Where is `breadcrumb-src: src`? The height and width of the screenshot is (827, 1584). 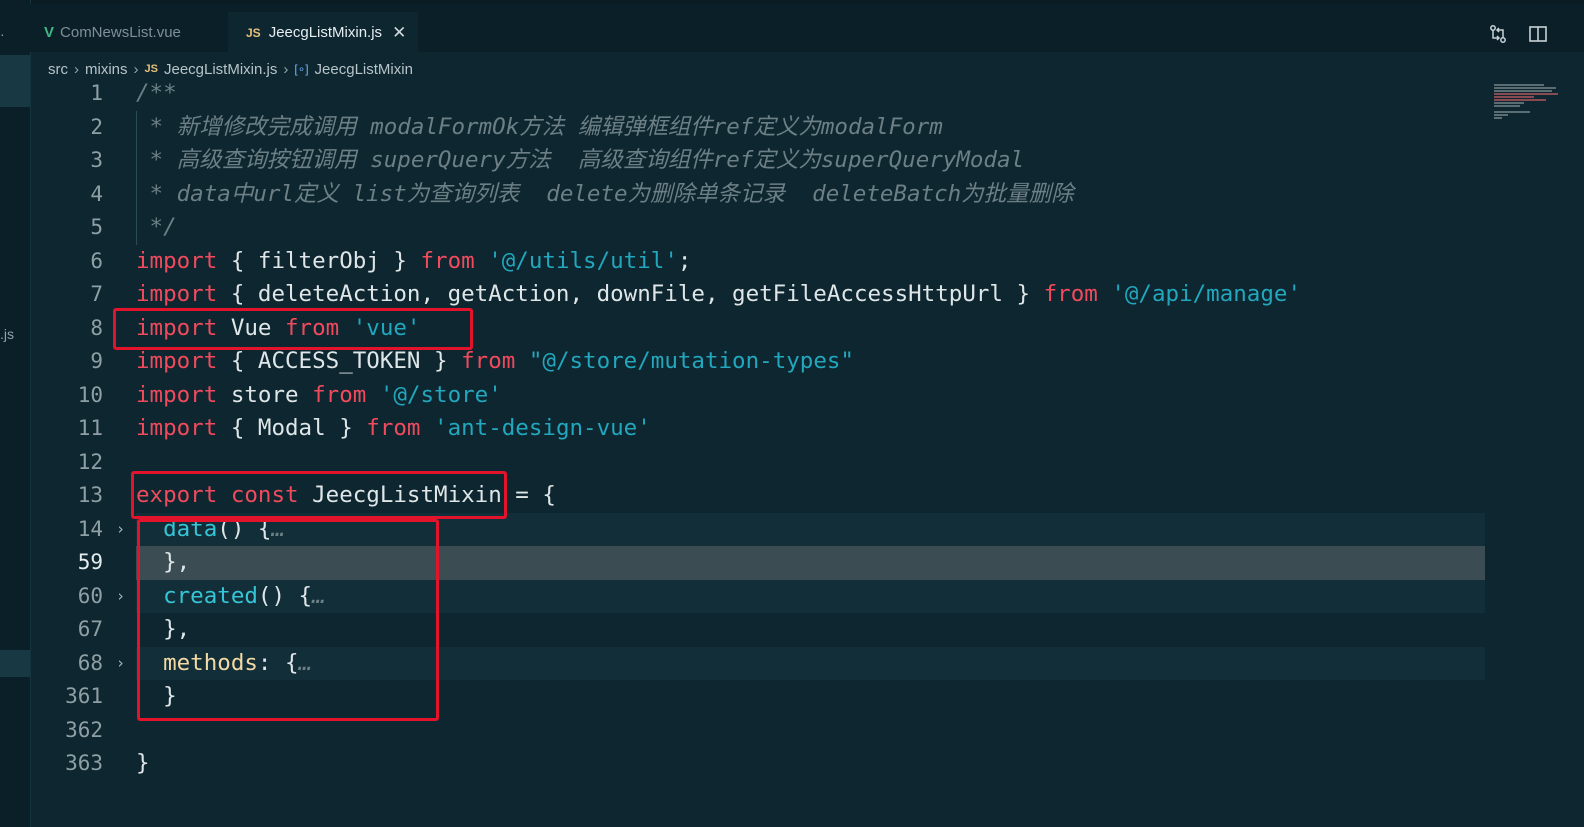
breadcrumb-src: src is located at coordinates (58, 69).